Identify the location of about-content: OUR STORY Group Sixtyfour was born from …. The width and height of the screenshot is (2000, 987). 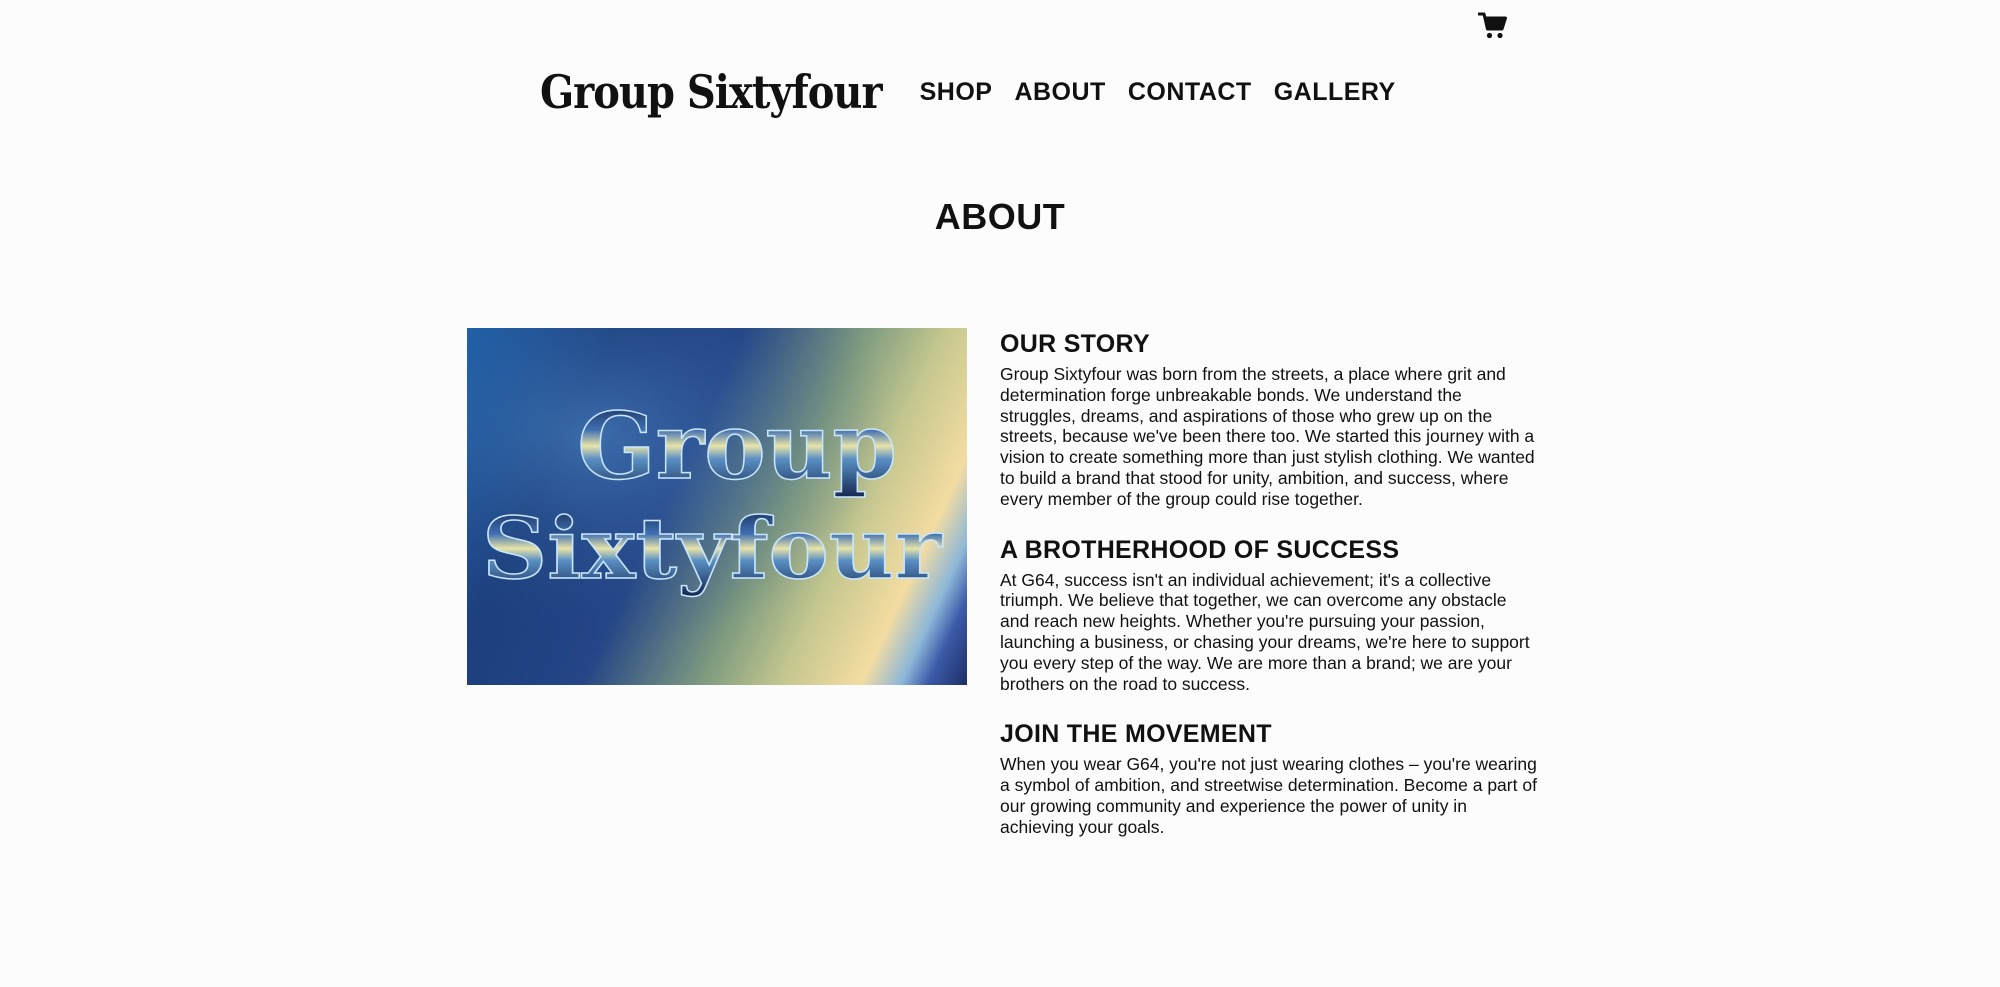
(1270, 595).